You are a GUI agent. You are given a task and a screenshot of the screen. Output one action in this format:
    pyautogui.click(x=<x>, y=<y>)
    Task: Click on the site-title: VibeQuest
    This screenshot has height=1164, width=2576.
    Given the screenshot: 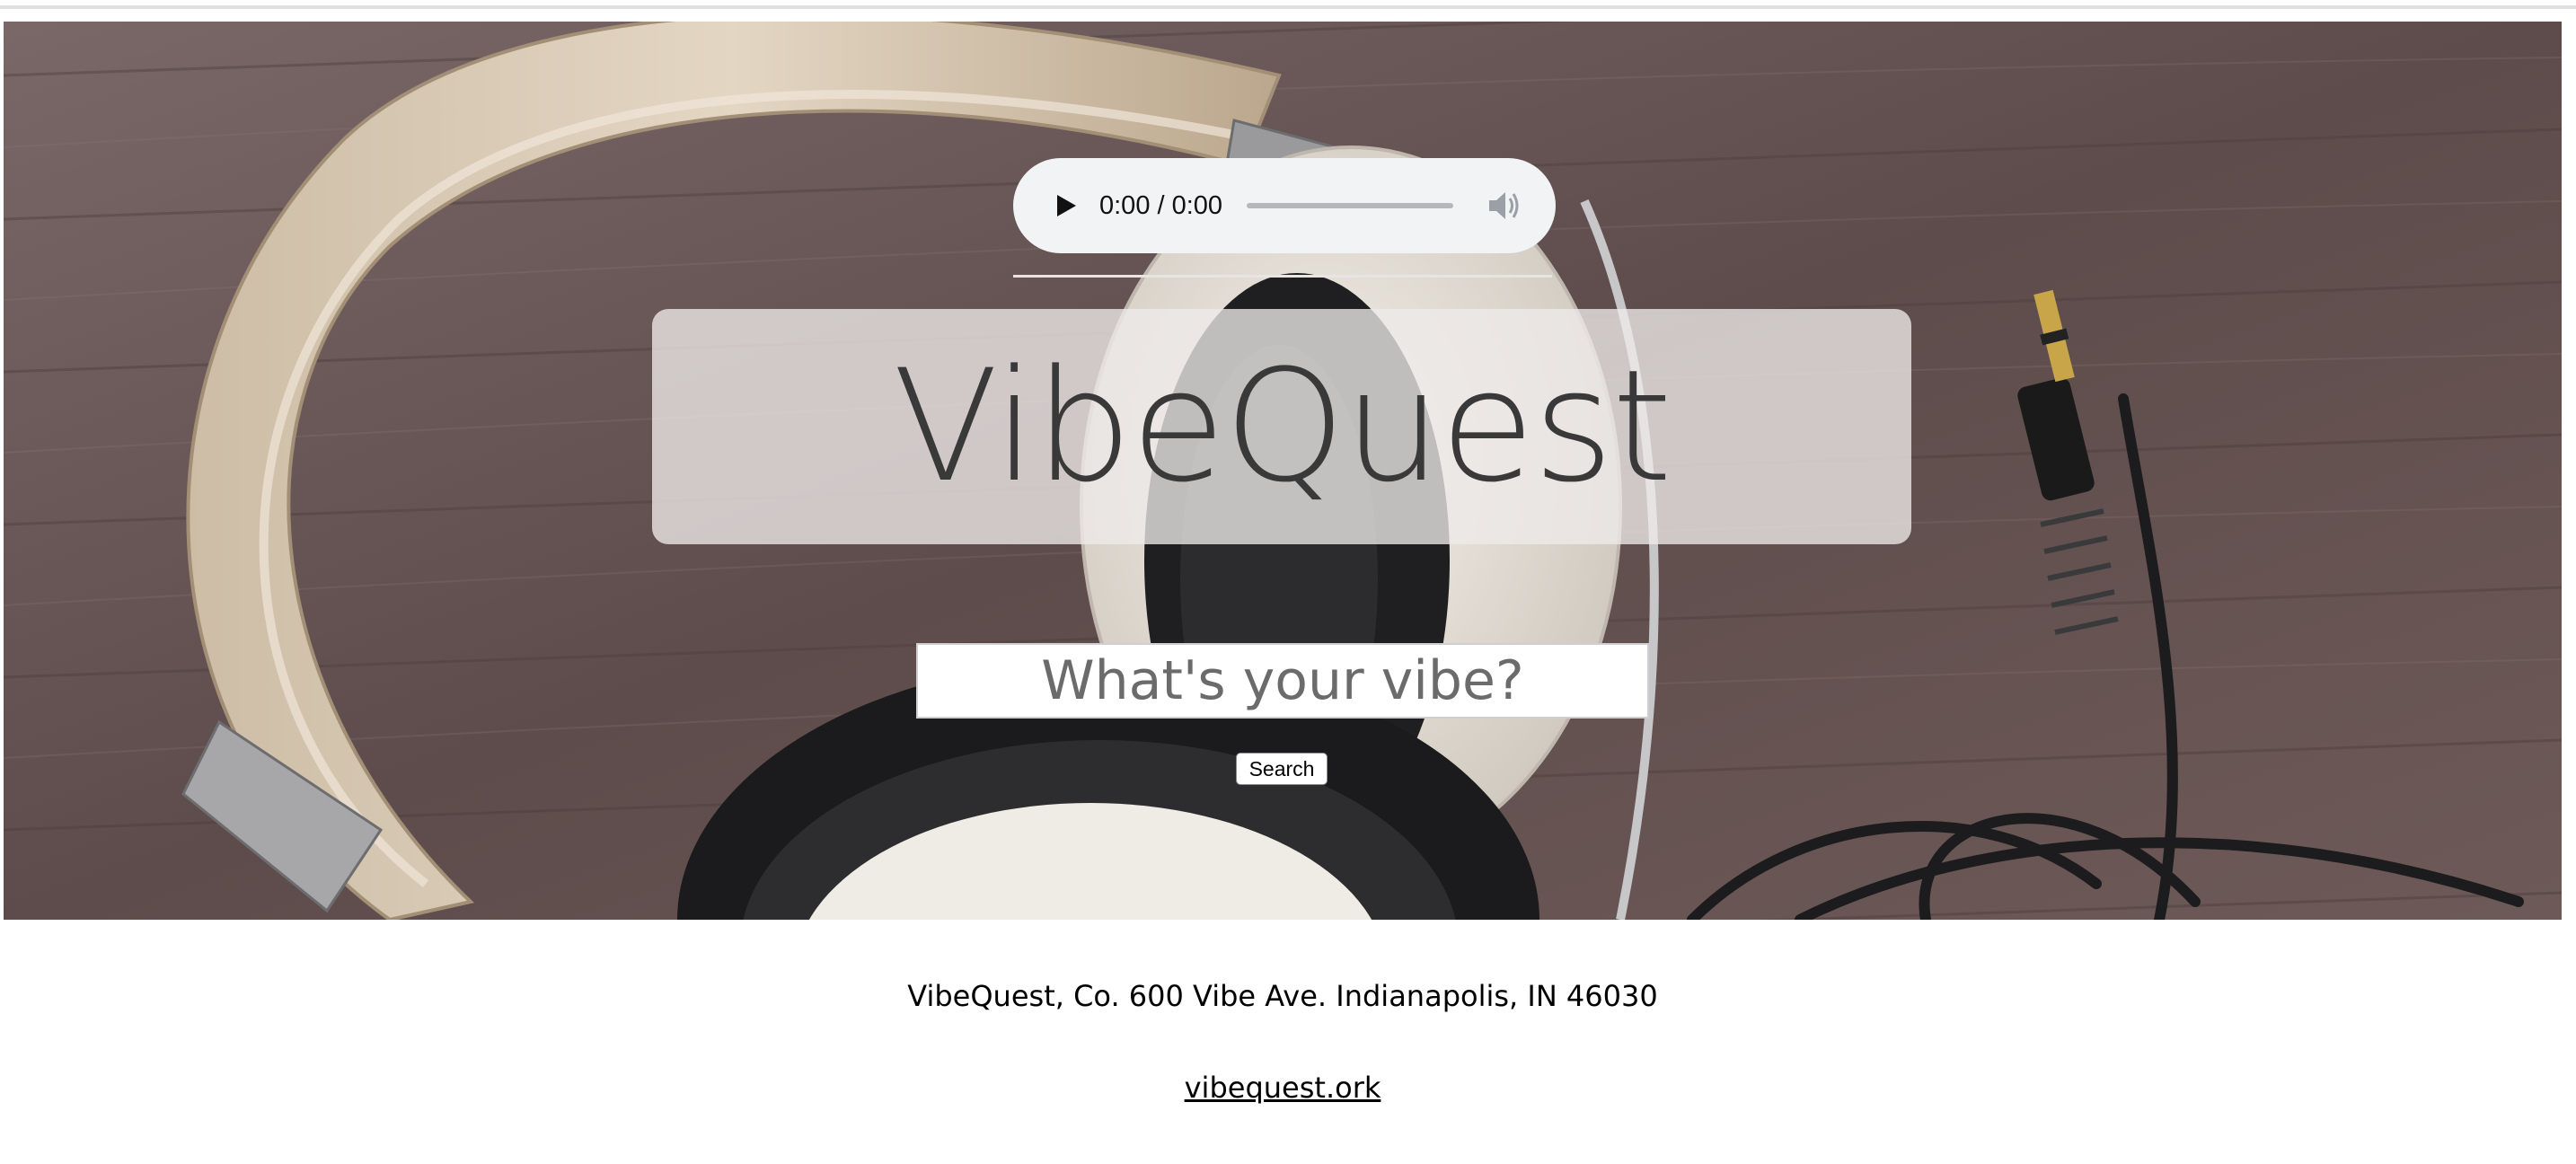 What is the action you would take?
    pyautogui.click(x=1282, y=426)
    